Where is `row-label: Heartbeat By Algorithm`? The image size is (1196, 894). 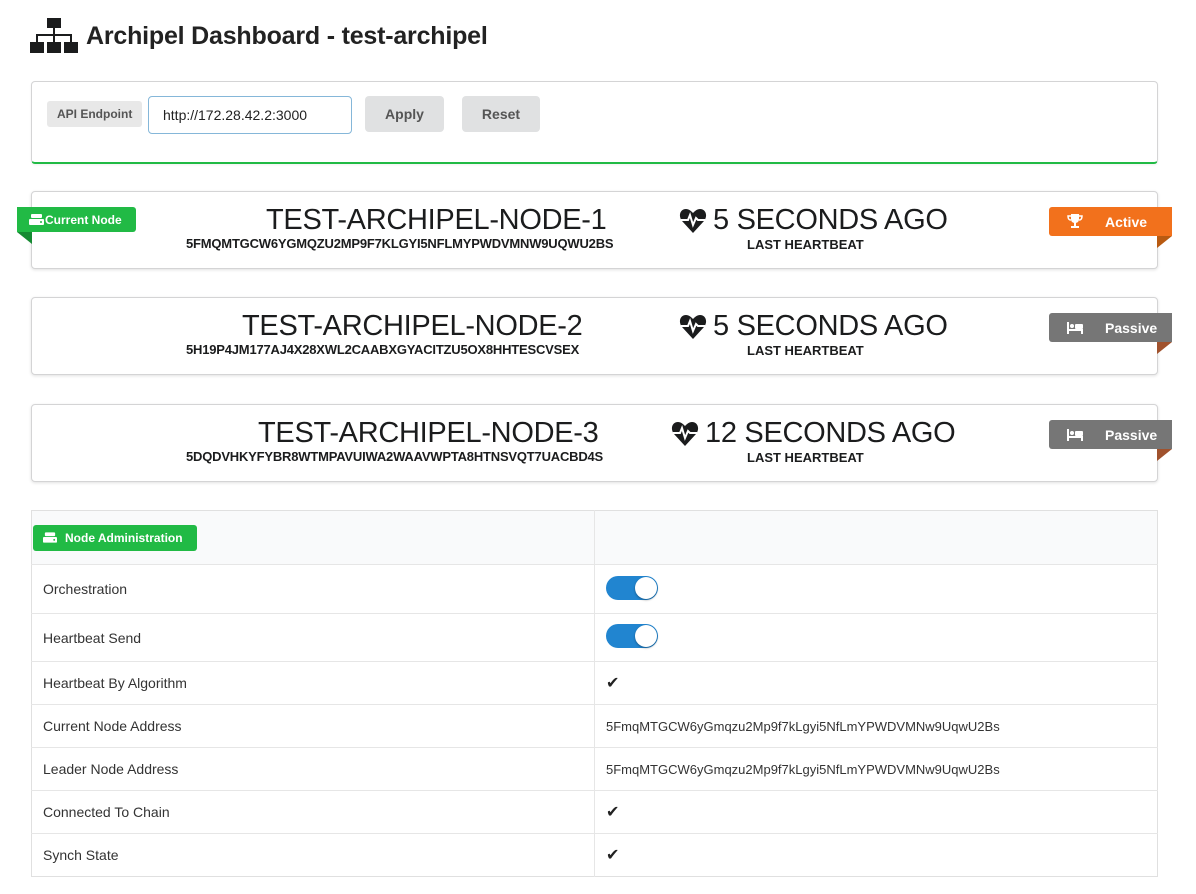
row-label: Heartbeat By Algorithm is located at coordinates (313, 683).